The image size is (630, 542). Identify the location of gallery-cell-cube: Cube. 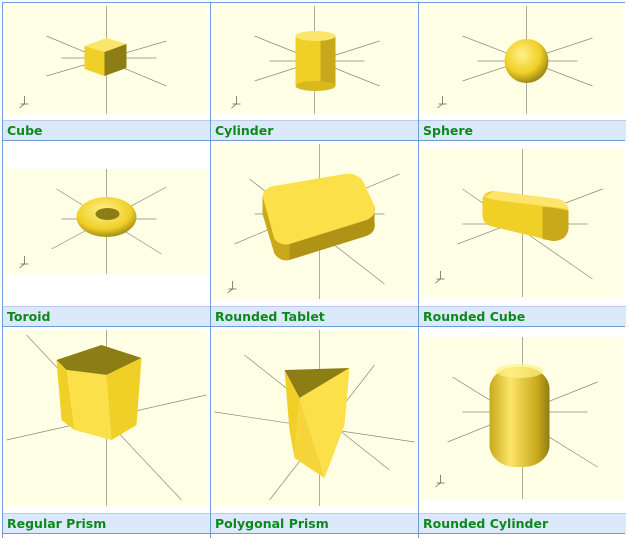
(106, 71).